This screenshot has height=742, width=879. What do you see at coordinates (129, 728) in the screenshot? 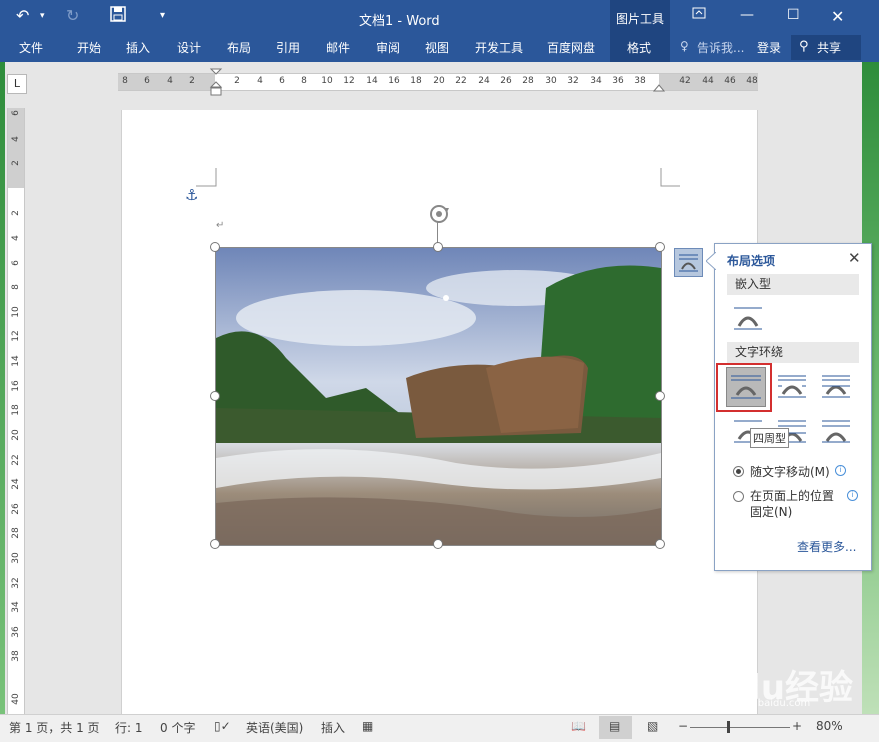
I see `line-number: 行: 1` at bounding box center [129, 728].